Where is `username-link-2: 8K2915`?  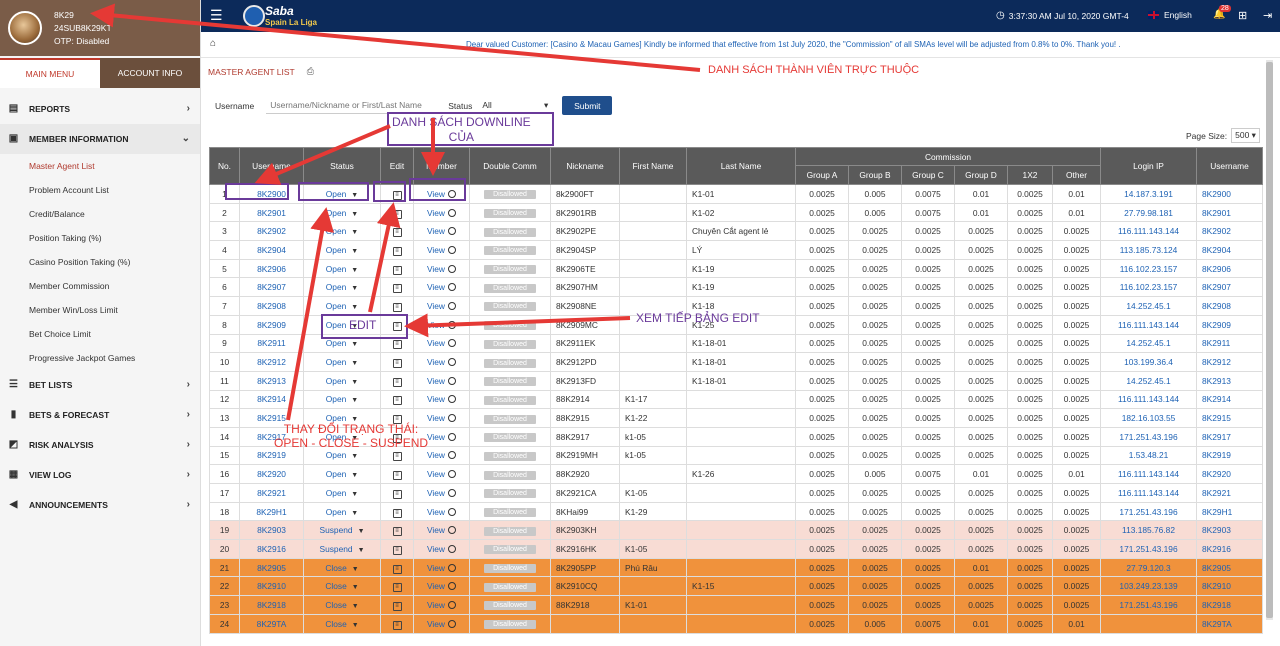 username-link-2: 8K2915 is located at coordinates (1230, 418).